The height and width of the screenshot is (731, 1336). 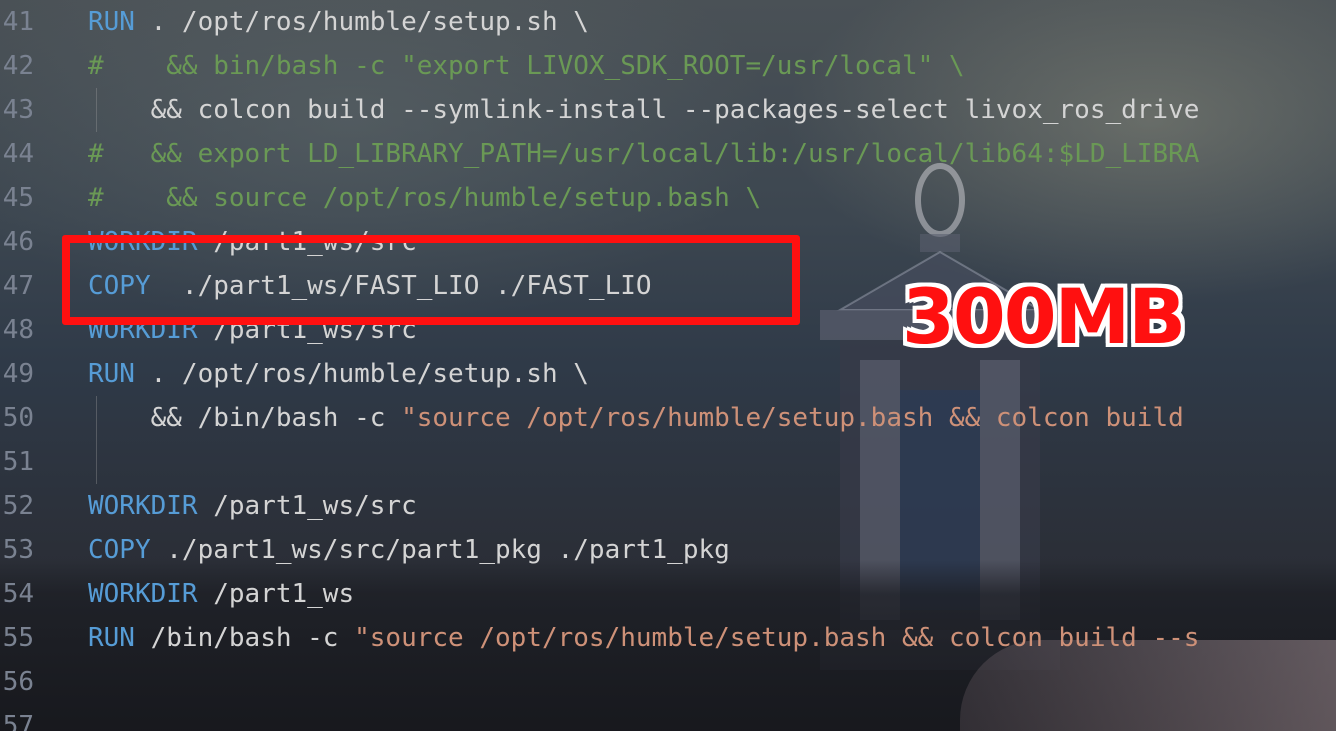 I want to click on code-line: 52 WORKDIR /part1_ws/src, so click(x=208, y=506).